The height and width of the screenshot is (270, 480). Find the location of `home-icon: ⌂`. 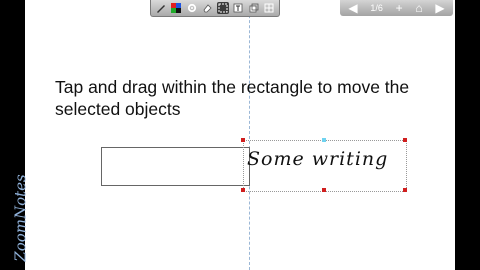

home-icon: ⌂ is located at coordinates (418, 8).